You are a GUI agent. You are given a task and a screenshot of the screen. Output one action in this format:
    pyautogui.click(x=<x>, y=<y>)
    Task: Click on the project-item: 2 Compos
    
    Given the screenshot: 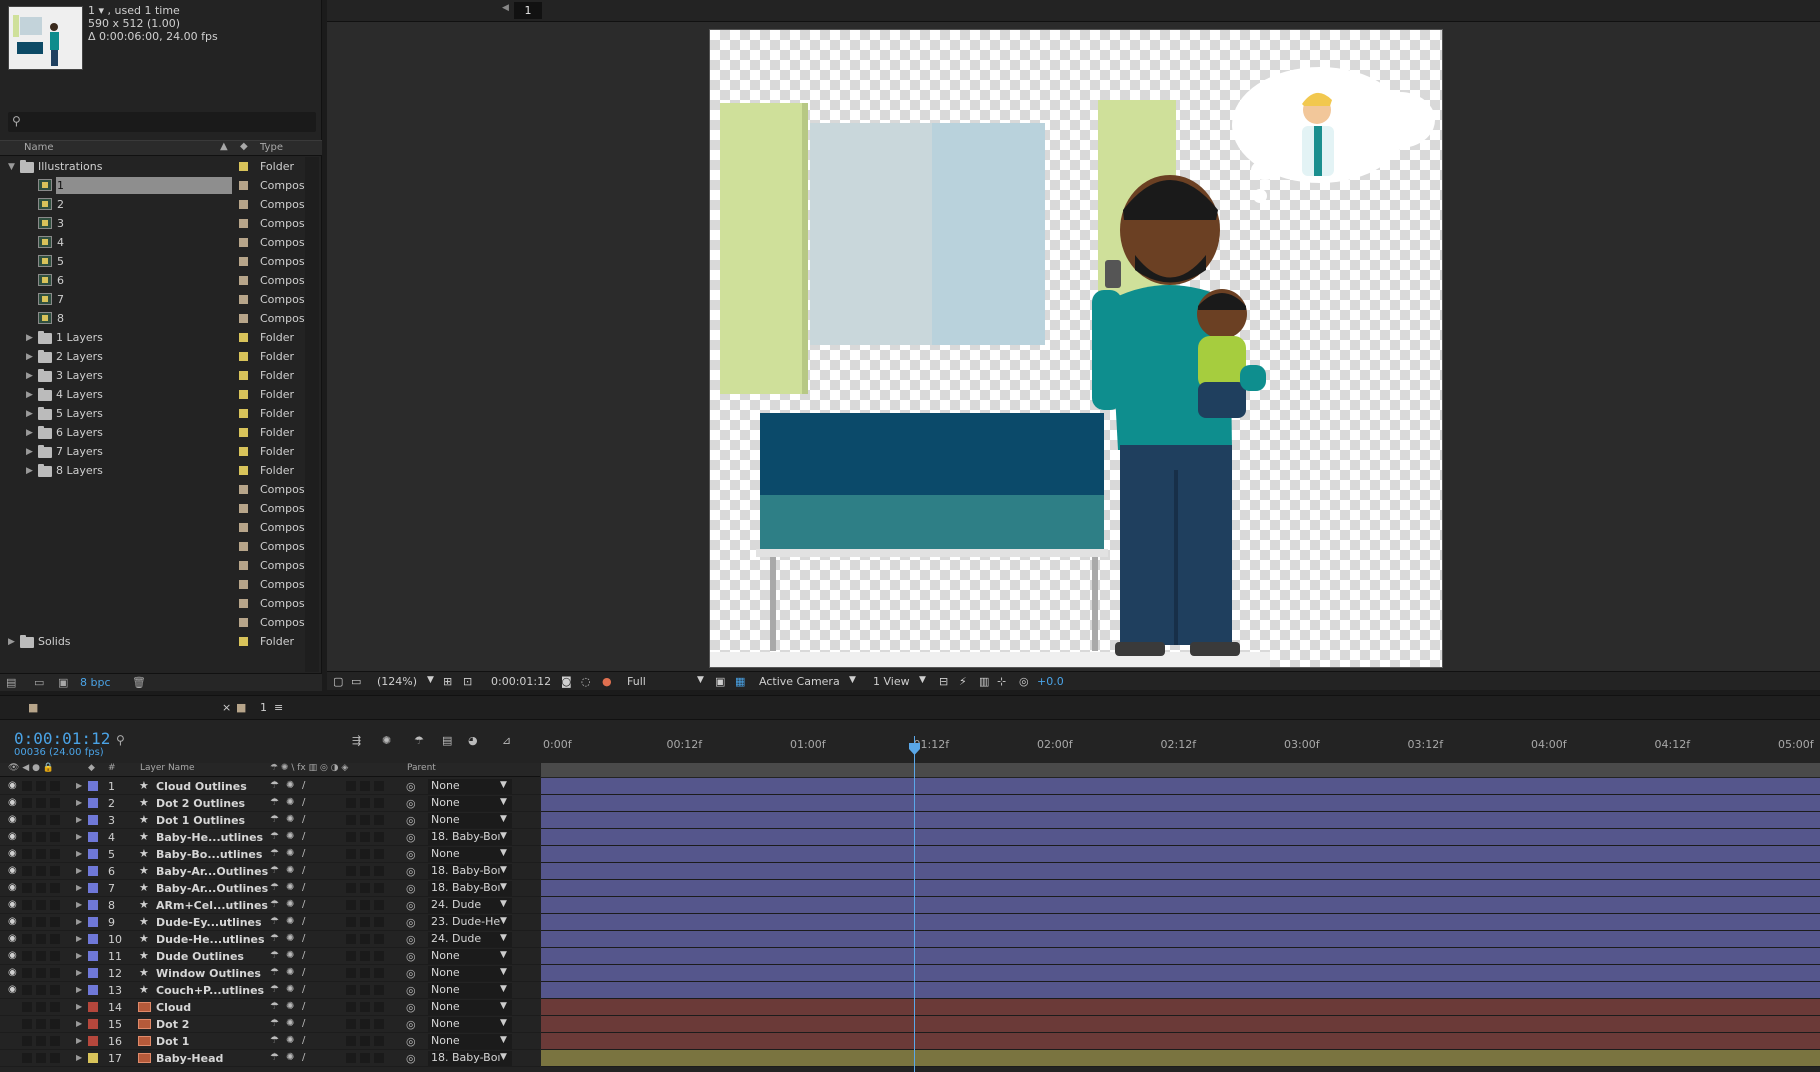 What is the action you would take?
    pyautogui.click(x=152, y=204)
    